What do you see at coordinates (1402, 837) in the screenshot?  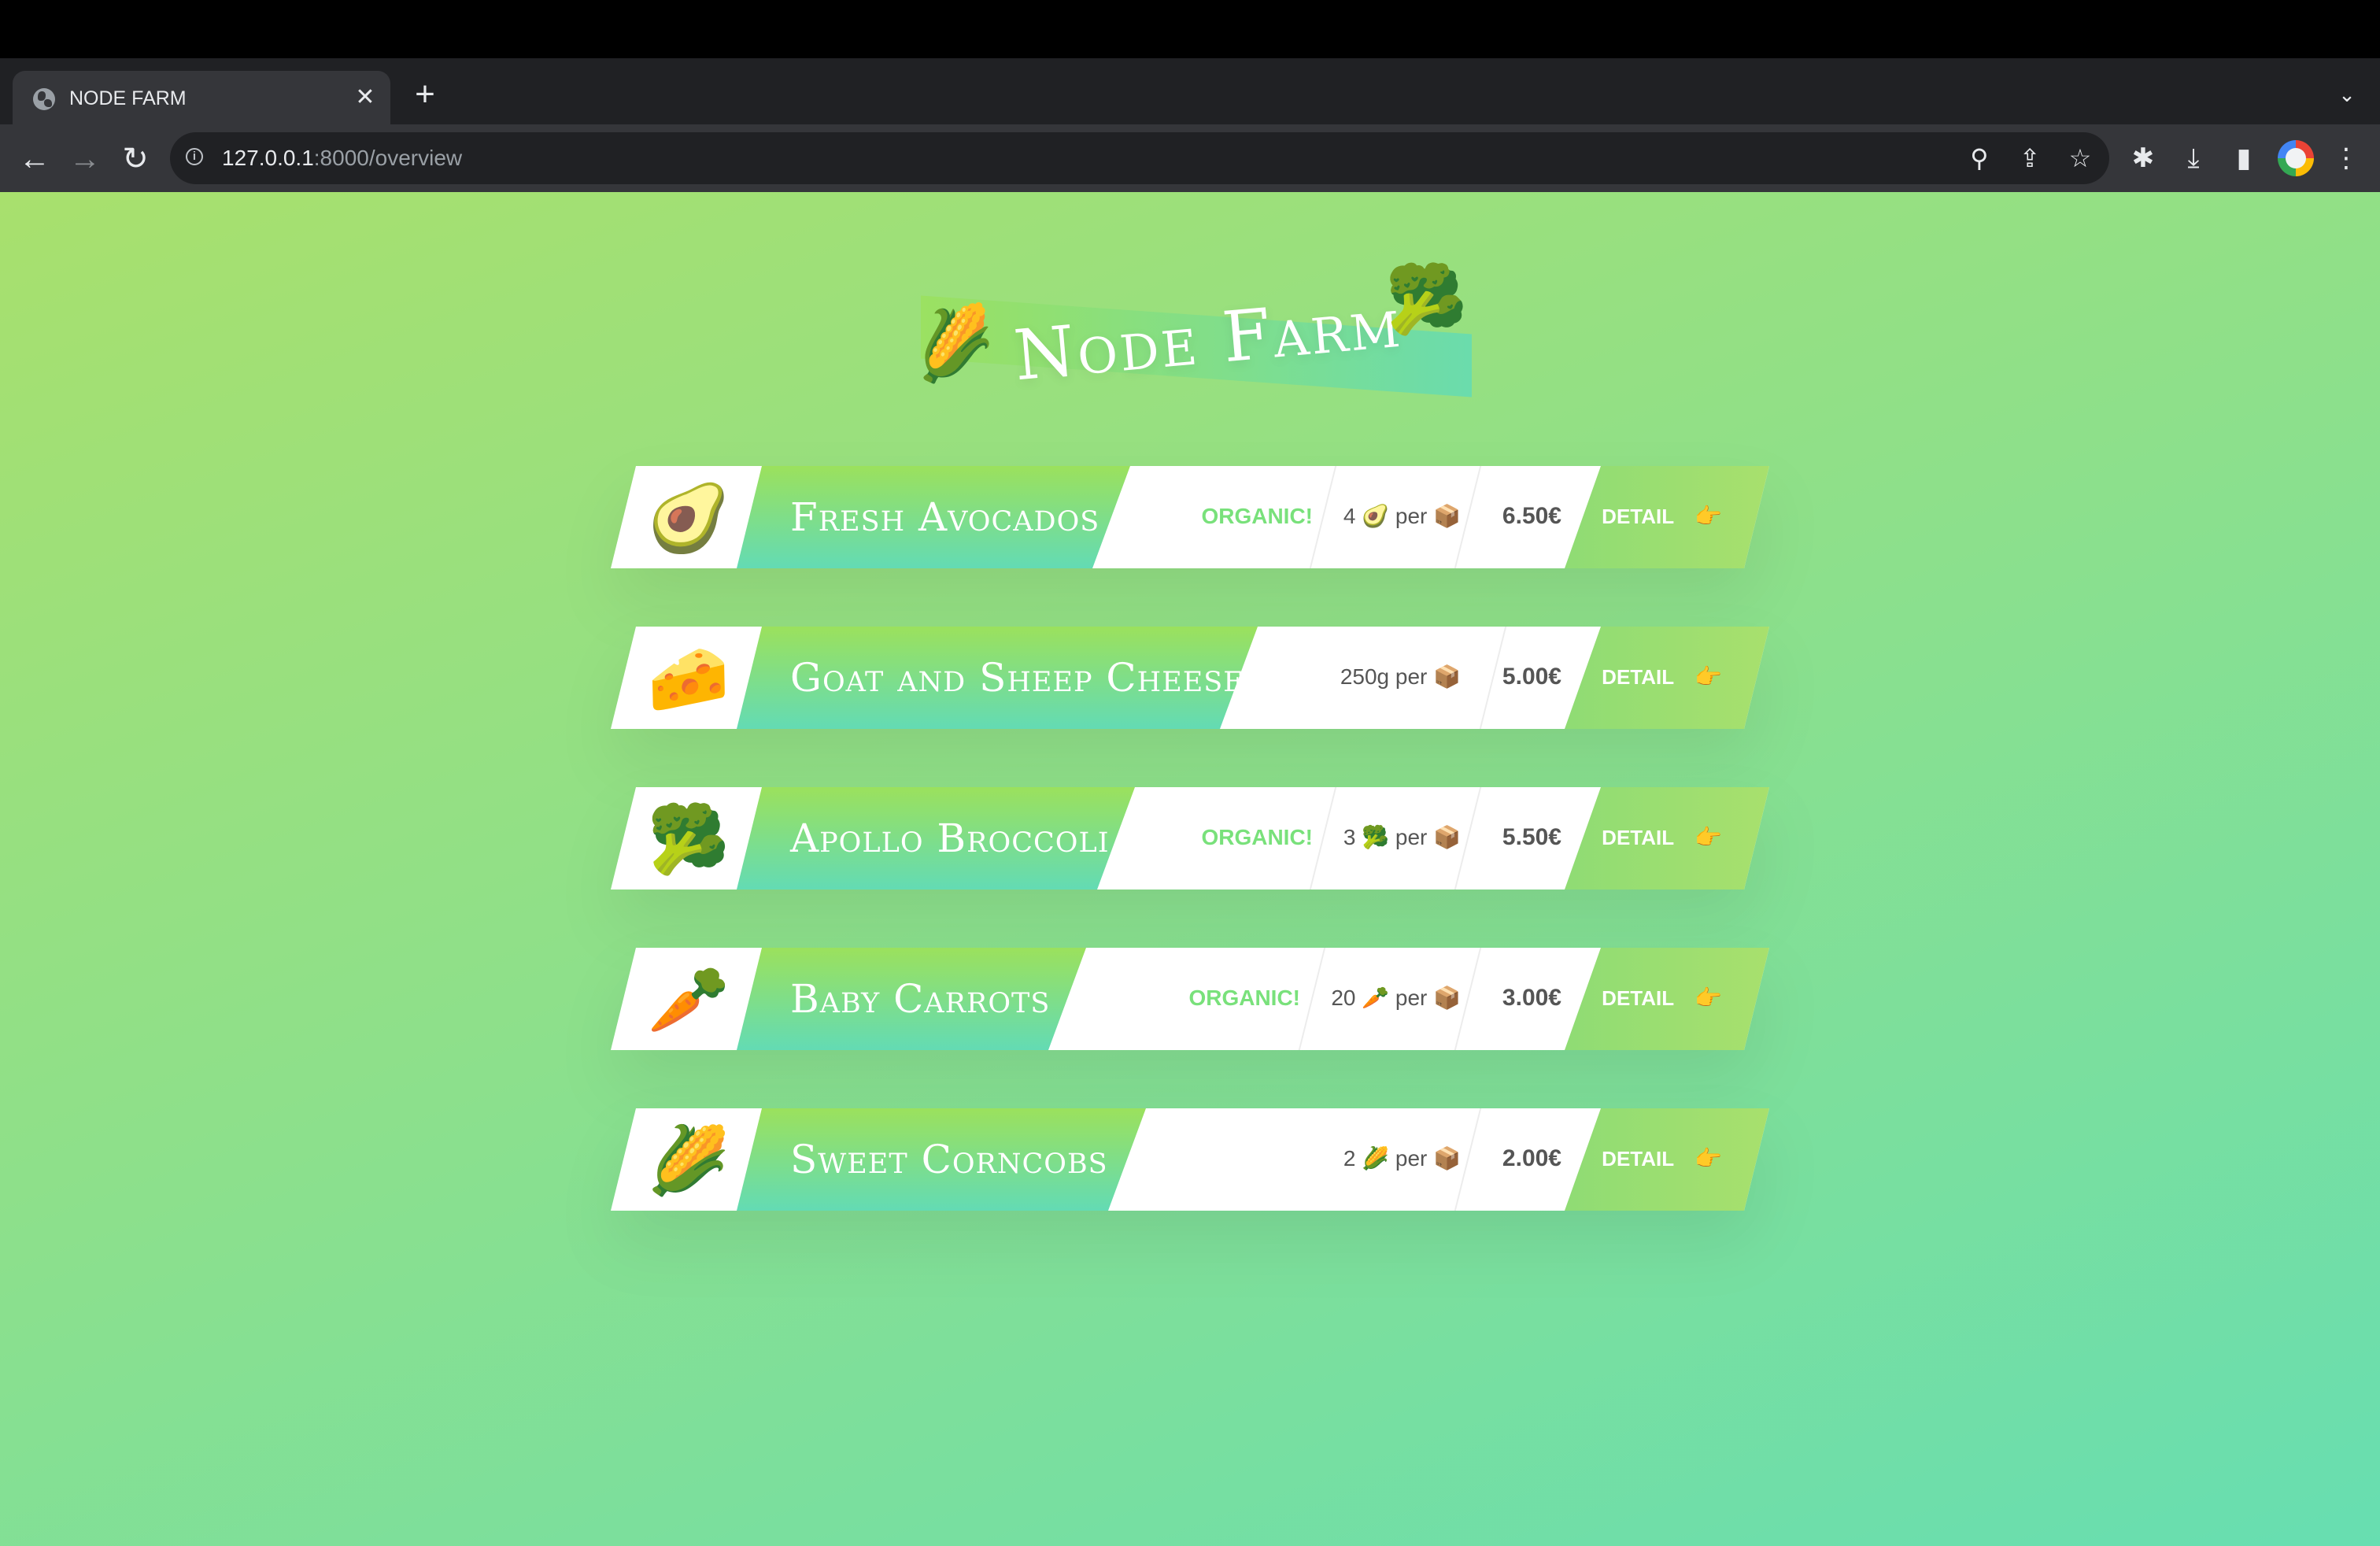 I see `product-quantity: 3 🥦 per 📦` at bounding box center [1402, 837].